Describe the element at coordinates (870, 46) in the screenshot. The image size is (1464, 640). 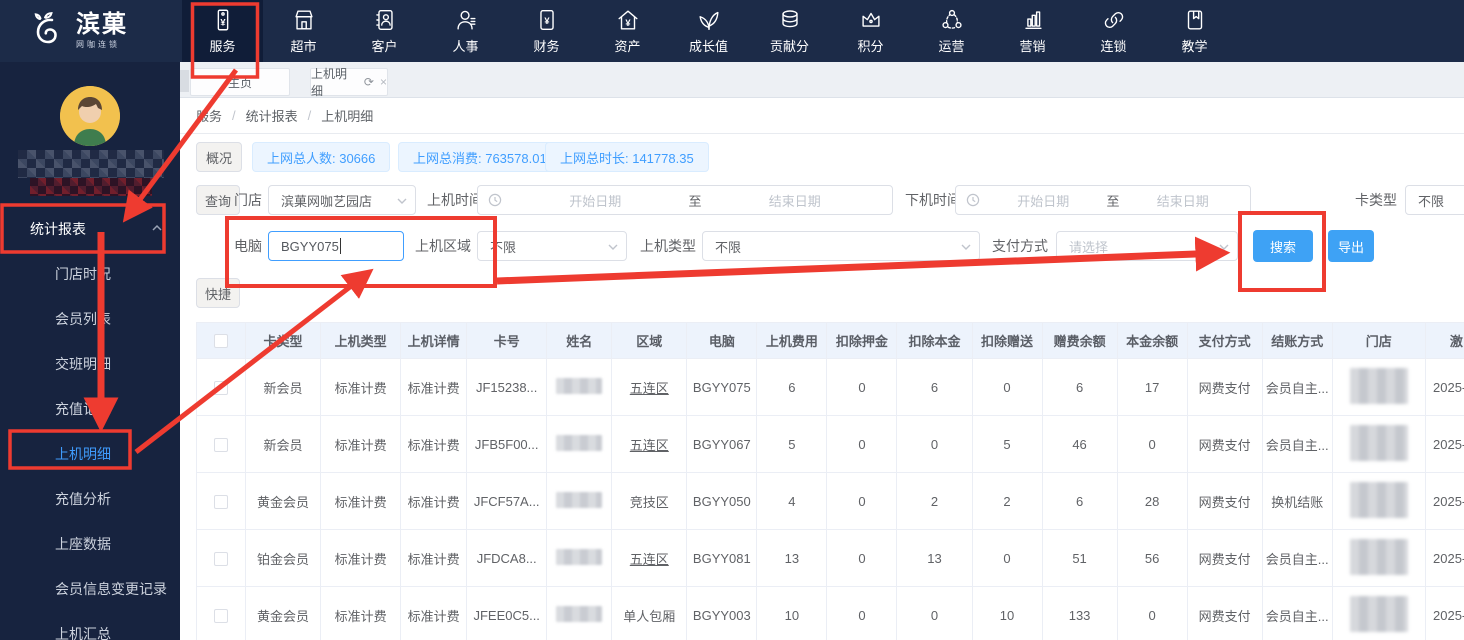
I see `topnav-item-label: 积分` at that location.